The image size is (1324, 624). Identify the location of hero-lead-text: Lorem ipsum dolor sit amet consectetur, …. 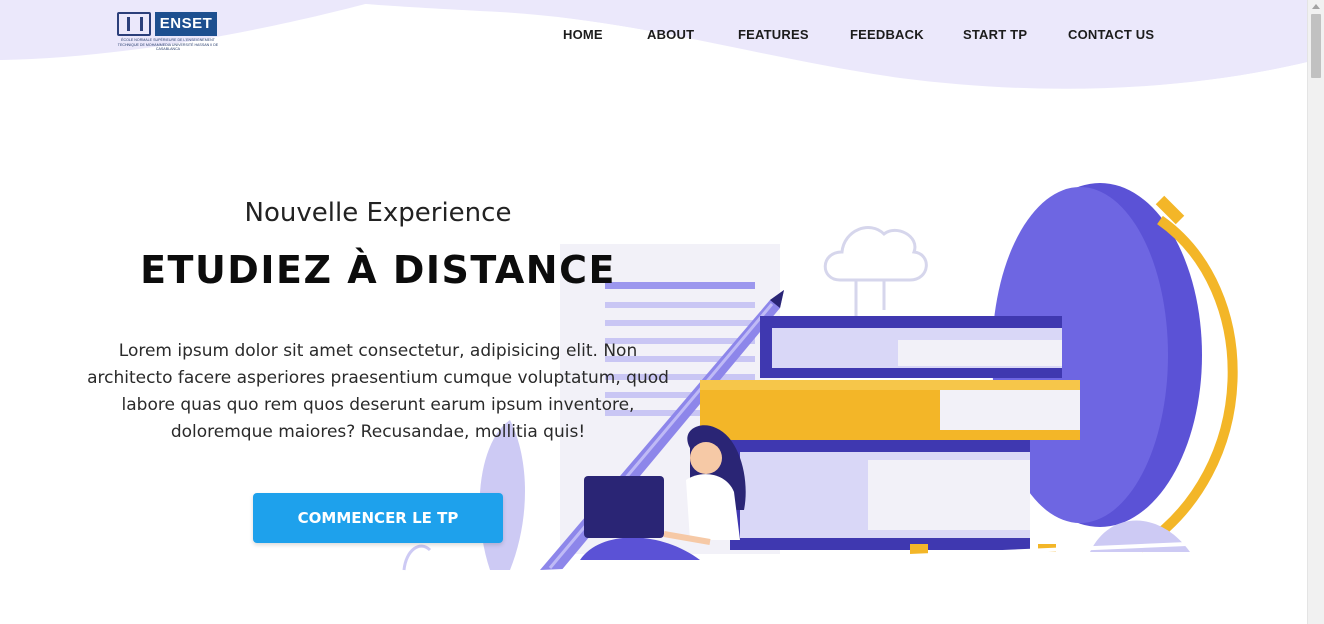
(378, 391).